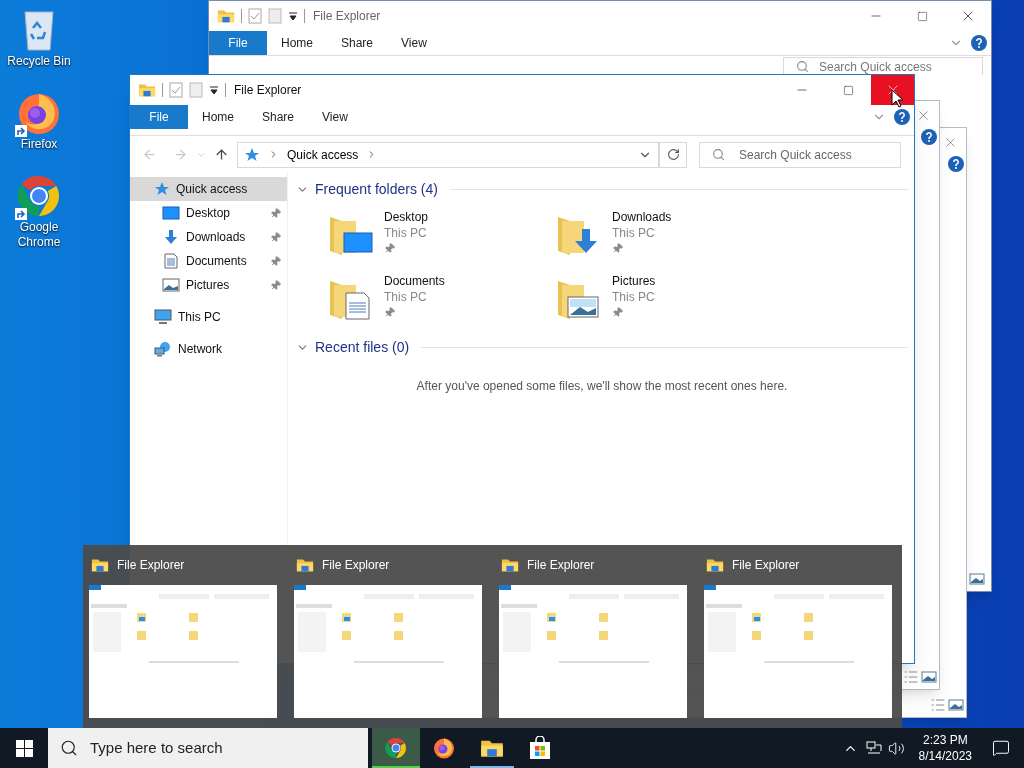 This screenshot has width=1024, height=768. I want to click on folder-tile: Desktop This PC, so click(433, 235).